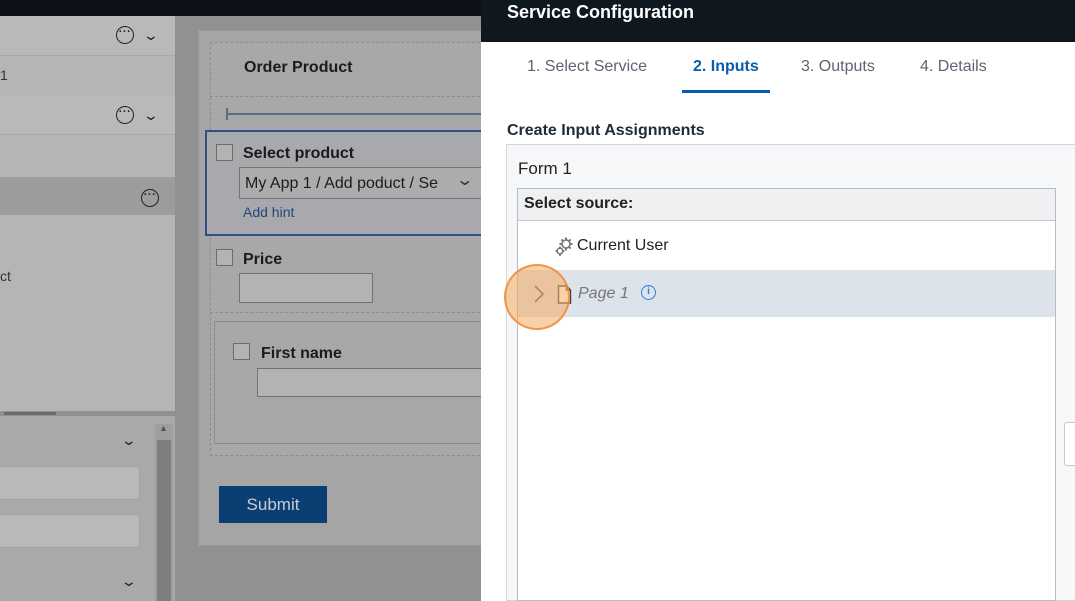 Image resolution: width=1075 pixels, height=601 pixels. I want to click on panel-scroll-handle, so click(1069, 444).